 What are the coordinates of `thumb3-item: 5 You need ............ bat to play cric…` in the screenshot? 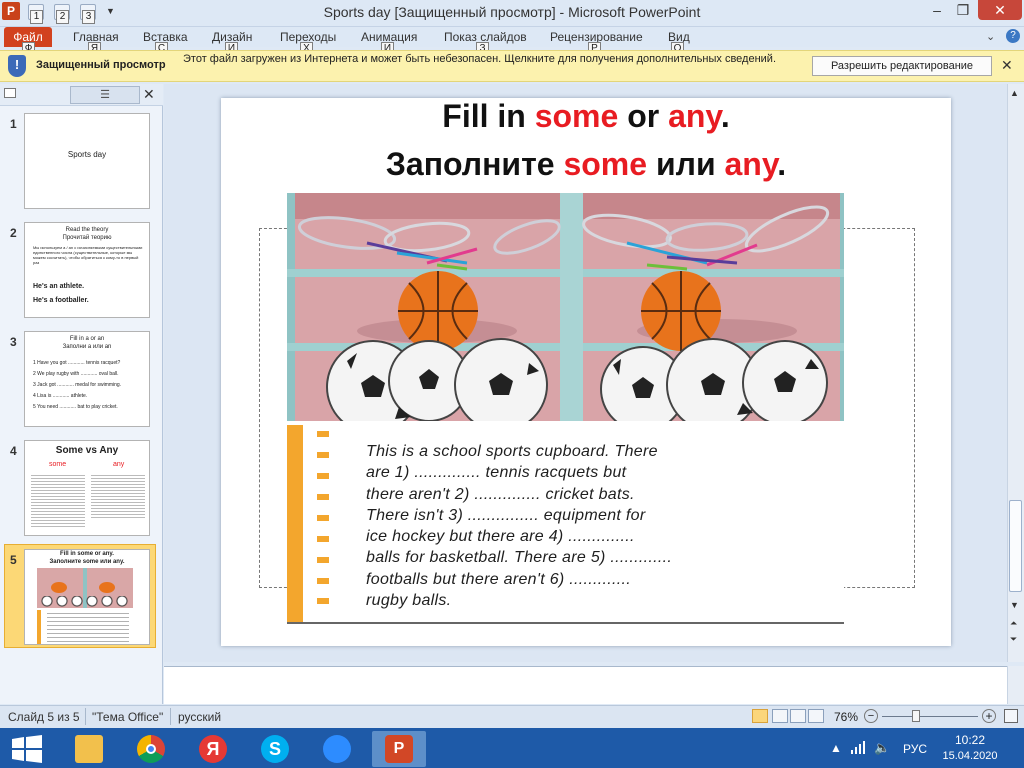 It's located at (75, 407).